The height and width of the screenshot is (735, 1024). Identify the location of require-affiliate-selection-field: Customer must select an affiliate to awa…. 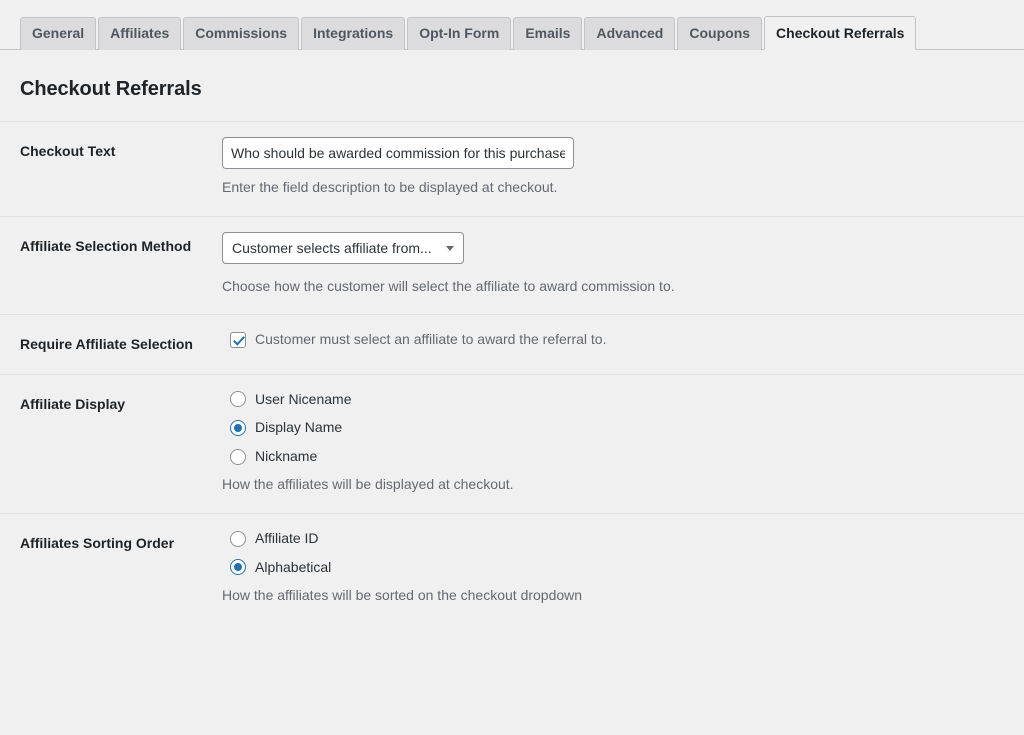
(618, 340).